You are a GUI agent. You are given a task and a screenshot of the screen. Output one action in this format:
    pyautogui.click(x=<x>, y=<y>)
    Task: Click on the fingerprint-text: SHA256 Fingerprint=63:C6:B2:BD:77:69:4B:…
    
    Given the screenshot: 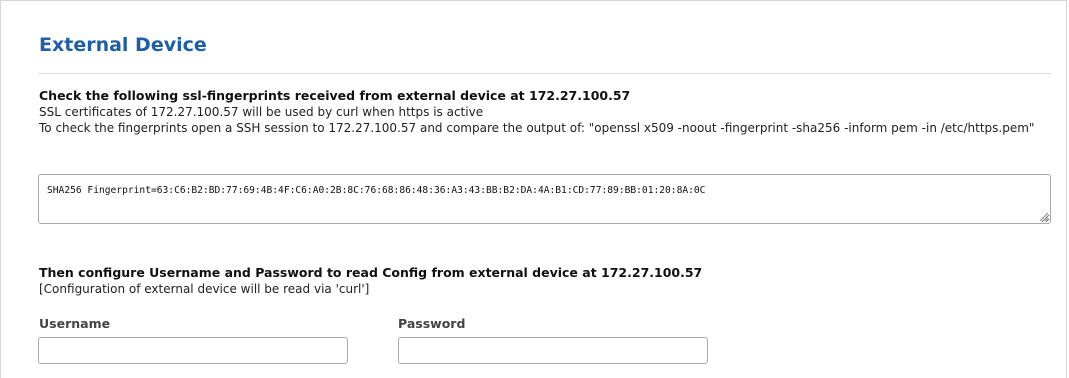 What is the action you would take?
    pyautogui.click(x=376, y=190)
    